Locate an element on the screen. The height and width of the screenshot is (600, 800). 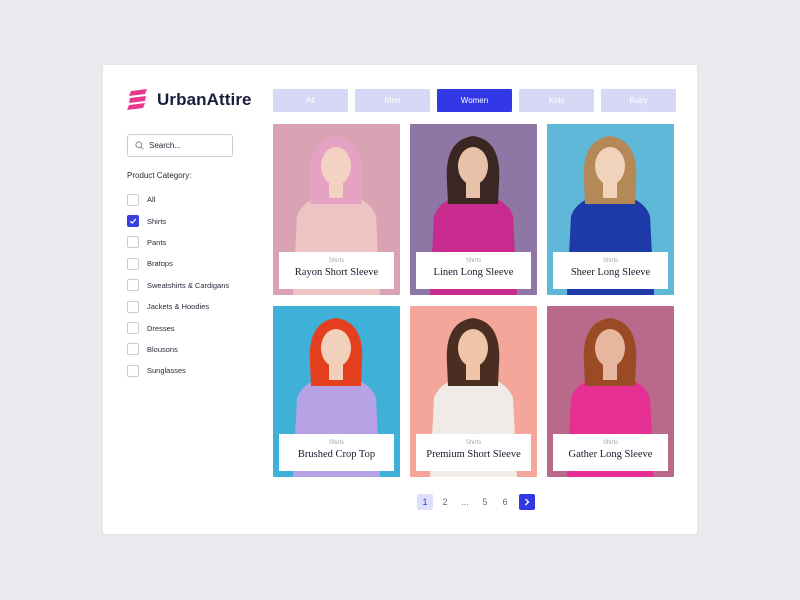
tab-all: All is located at coordinates (310, 100).